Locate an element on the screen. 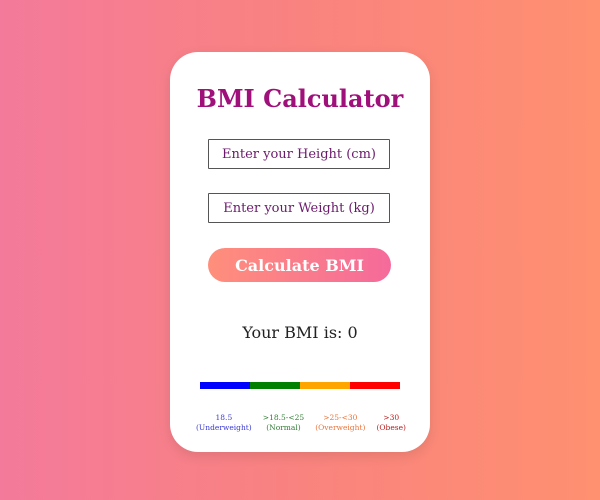 The width and height of the screenshot is (600, 500). legend-category: (Underweight) is located at coordinates (224, 427).